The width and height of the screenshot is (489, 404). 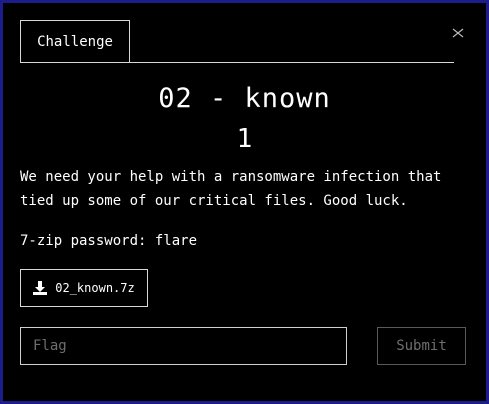 What do you see at coordinates (75, 41) in the screenshot?
I see `tab-challenge: Challenge` at bounding box center [75, 41].